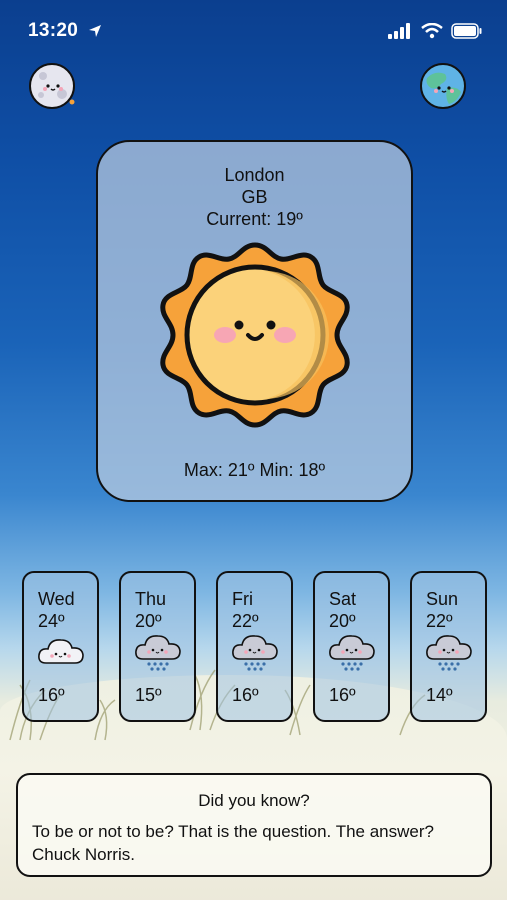 The height and width of the screenshot is (900, 507). Describe the element at coordinates (254, 175) in the screenshot. I see `city-name: London` at that location.